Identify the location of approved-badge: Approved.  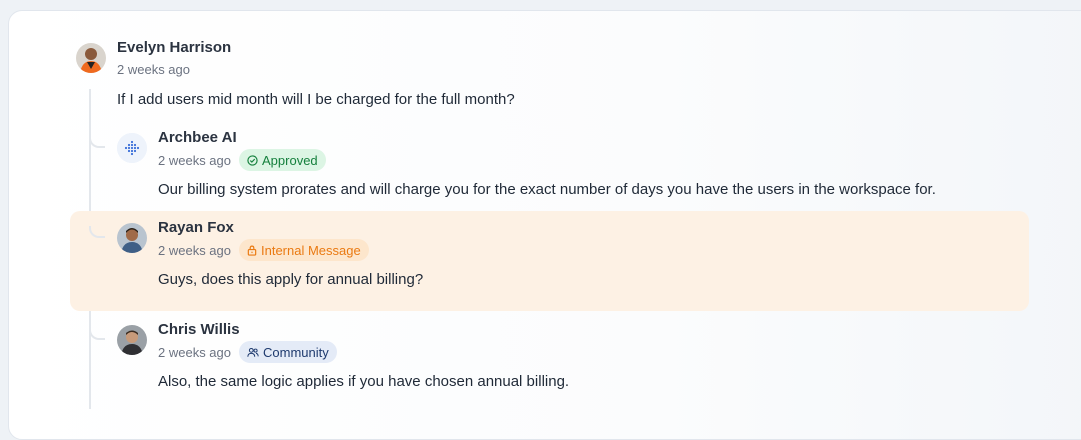
(282, 160).